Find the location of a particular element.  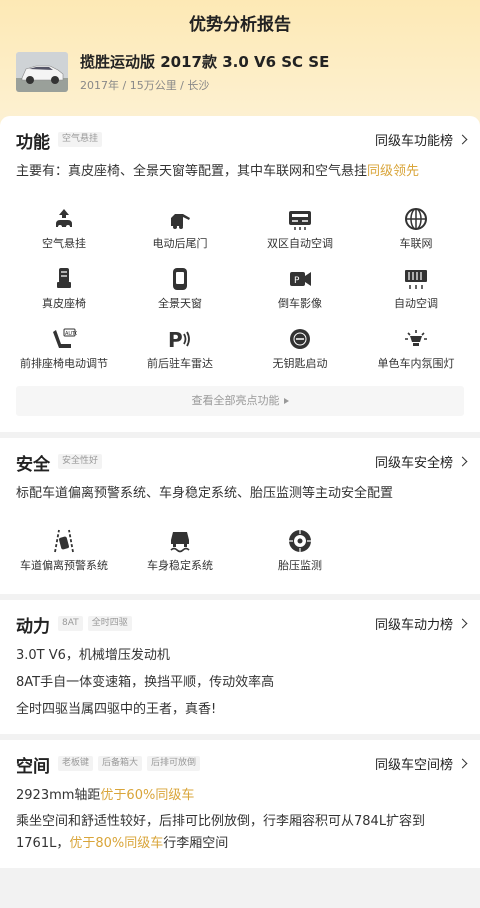

feature-item: 空气悬挂 is located at coordinates (64, 228).